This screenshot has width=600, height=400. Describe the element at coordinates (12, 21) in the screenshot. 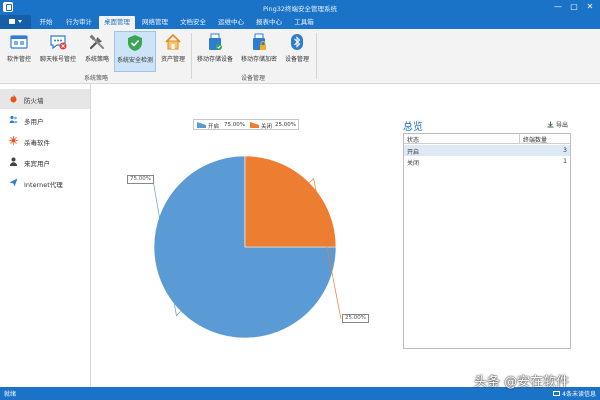

I see `menu-icon` at that location.